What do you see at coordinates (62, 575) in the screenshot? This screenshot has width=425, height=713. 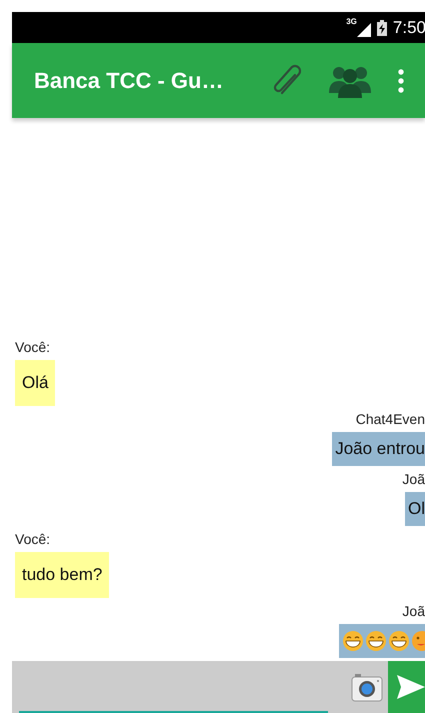 I see `message-bubble: tudo bem?` at bounding box center [62, 575].